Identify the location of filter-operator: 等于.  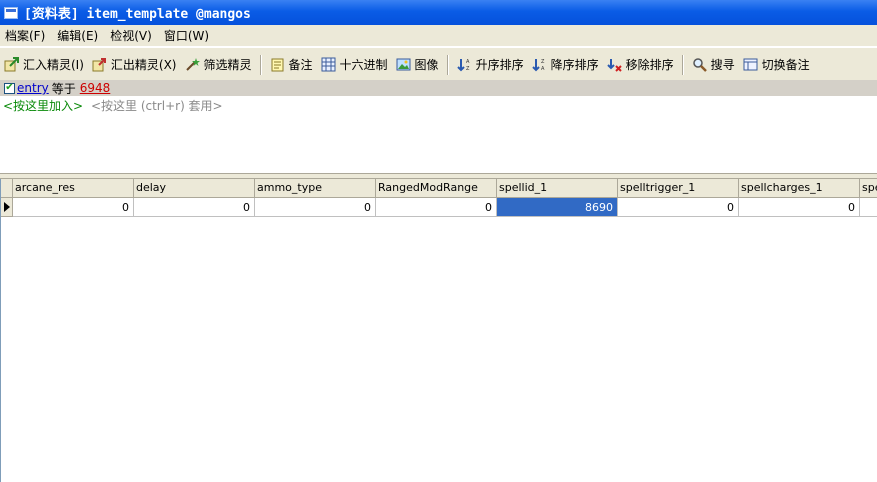
(64, 88).